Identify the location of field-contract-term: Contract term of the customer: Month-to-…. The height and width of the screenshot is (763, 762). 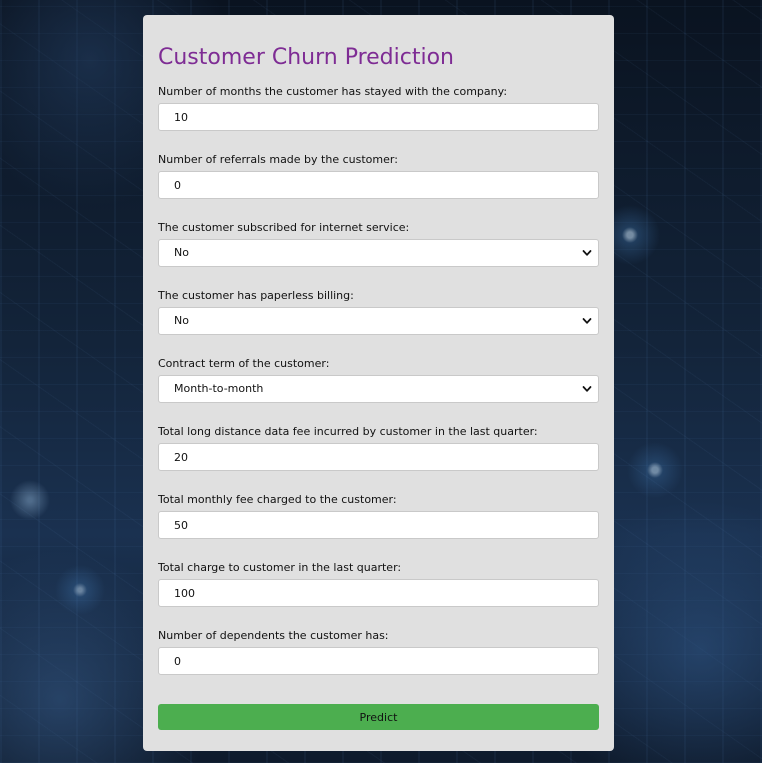
(378, 391).